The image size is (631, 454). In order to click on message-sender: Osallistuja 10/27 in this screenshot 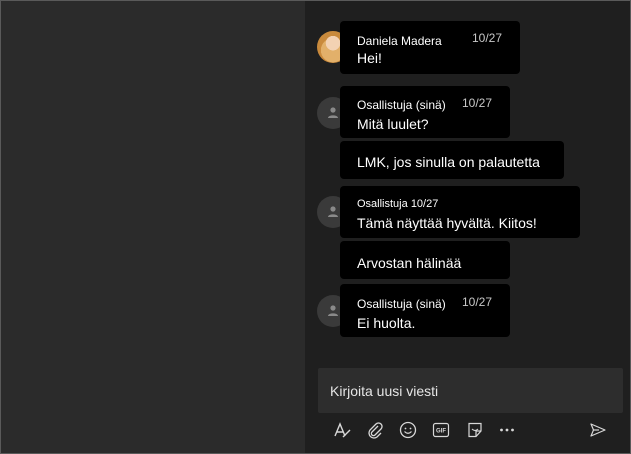, I will do `click(397, 204)`.